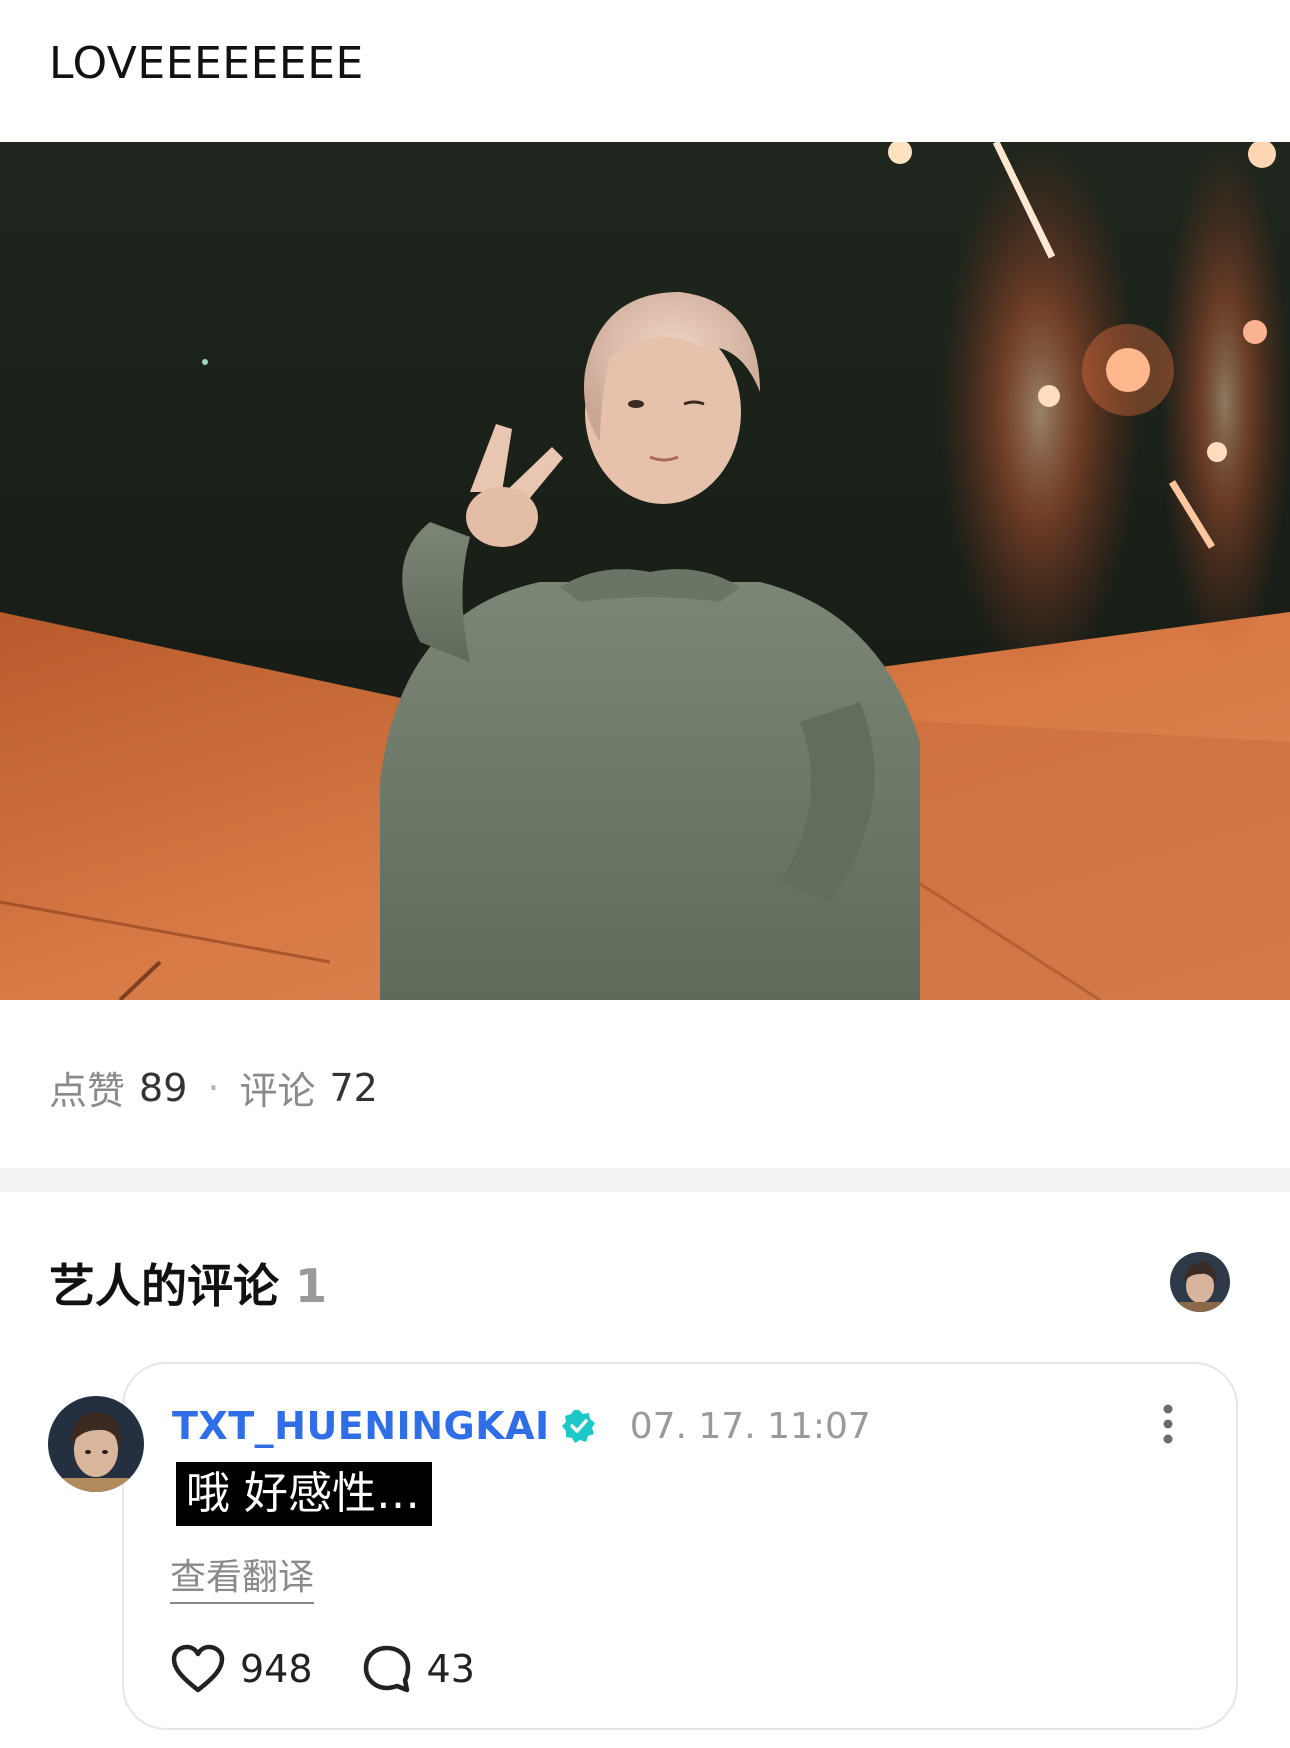  What do you see at coordinates (164, 1286) in the screenshot?
I see `artist-comments-title: 艺人的评论` at bounding box center [164, 1286].